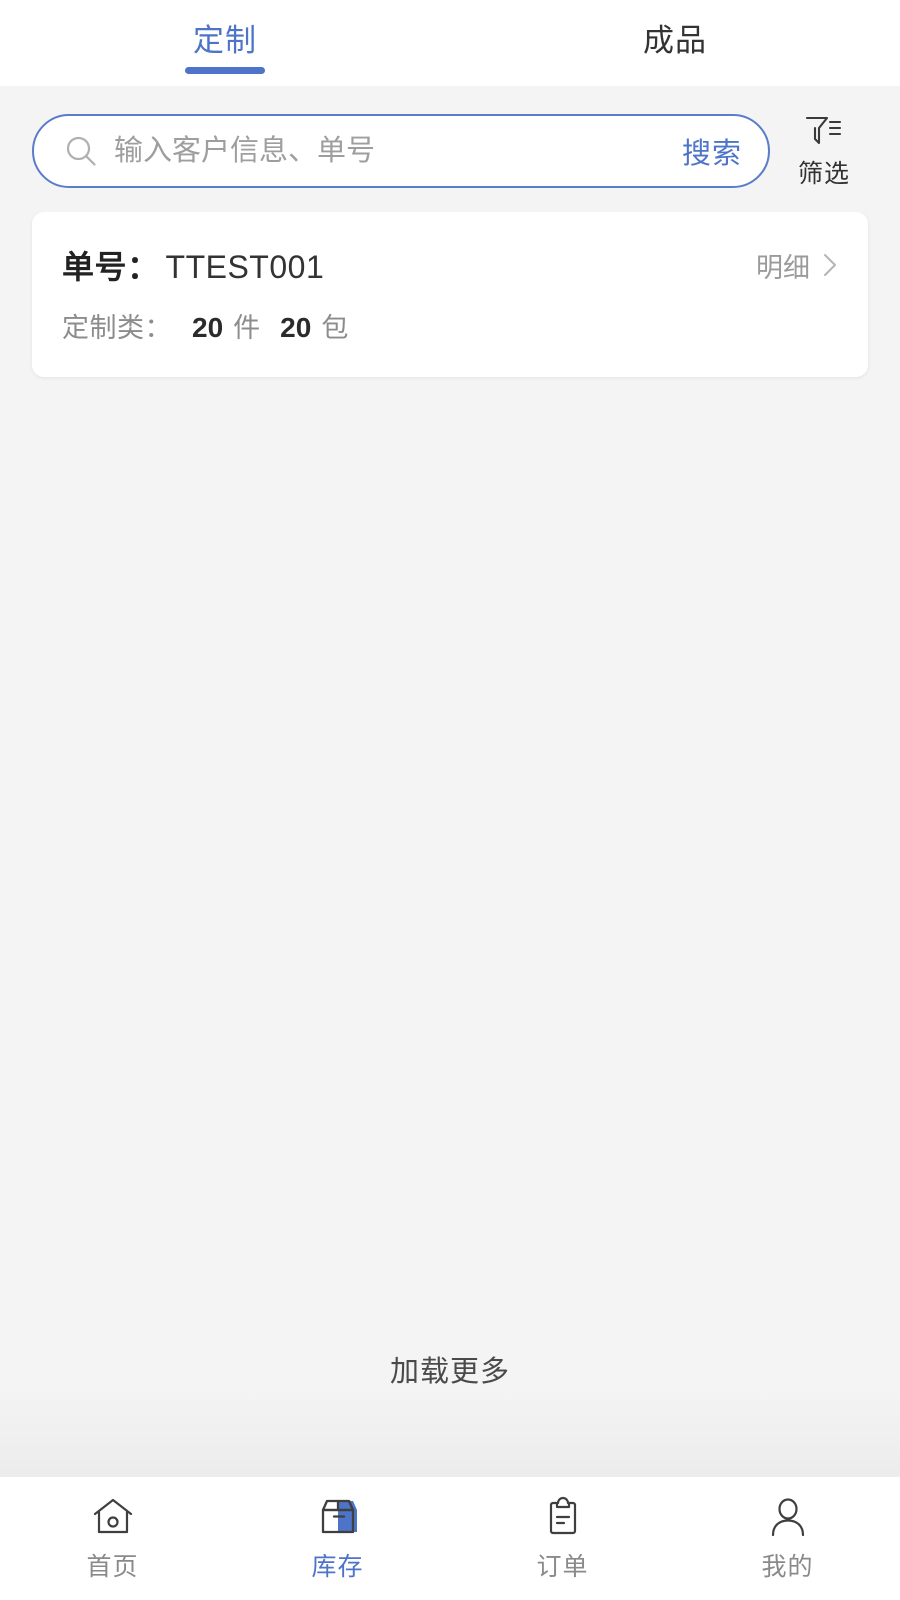  What do you see at coordinates (296, 327) in the screenshot?
I see `packages-count: 20` at bounding box center [296, 327].